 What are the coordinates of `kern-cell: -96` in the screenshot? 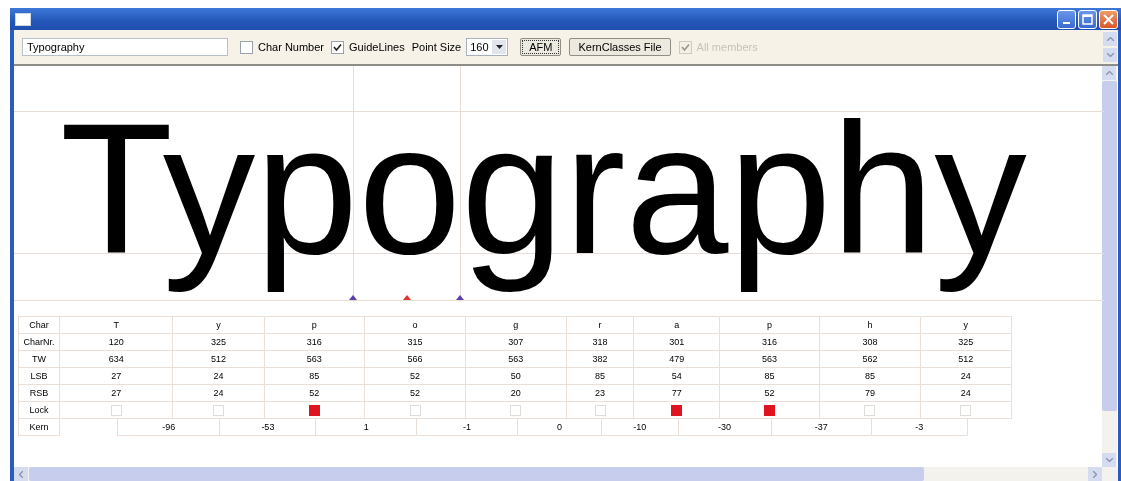 It's located at (169, 427).